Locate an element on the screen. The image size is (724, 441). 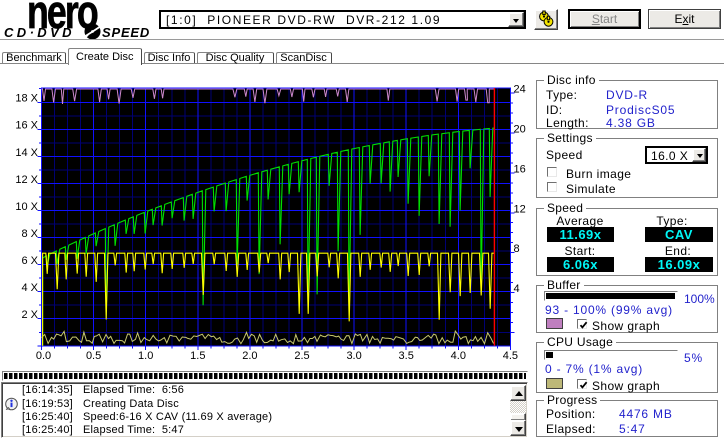
svg-text: 12 is located at coordinates (520, 209).